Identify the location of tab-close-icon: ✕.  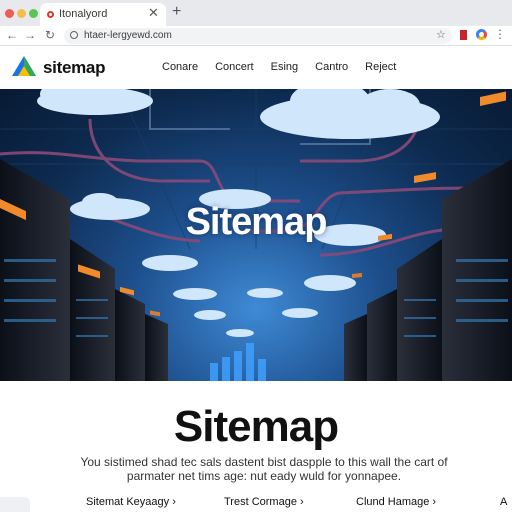
(153, 13).